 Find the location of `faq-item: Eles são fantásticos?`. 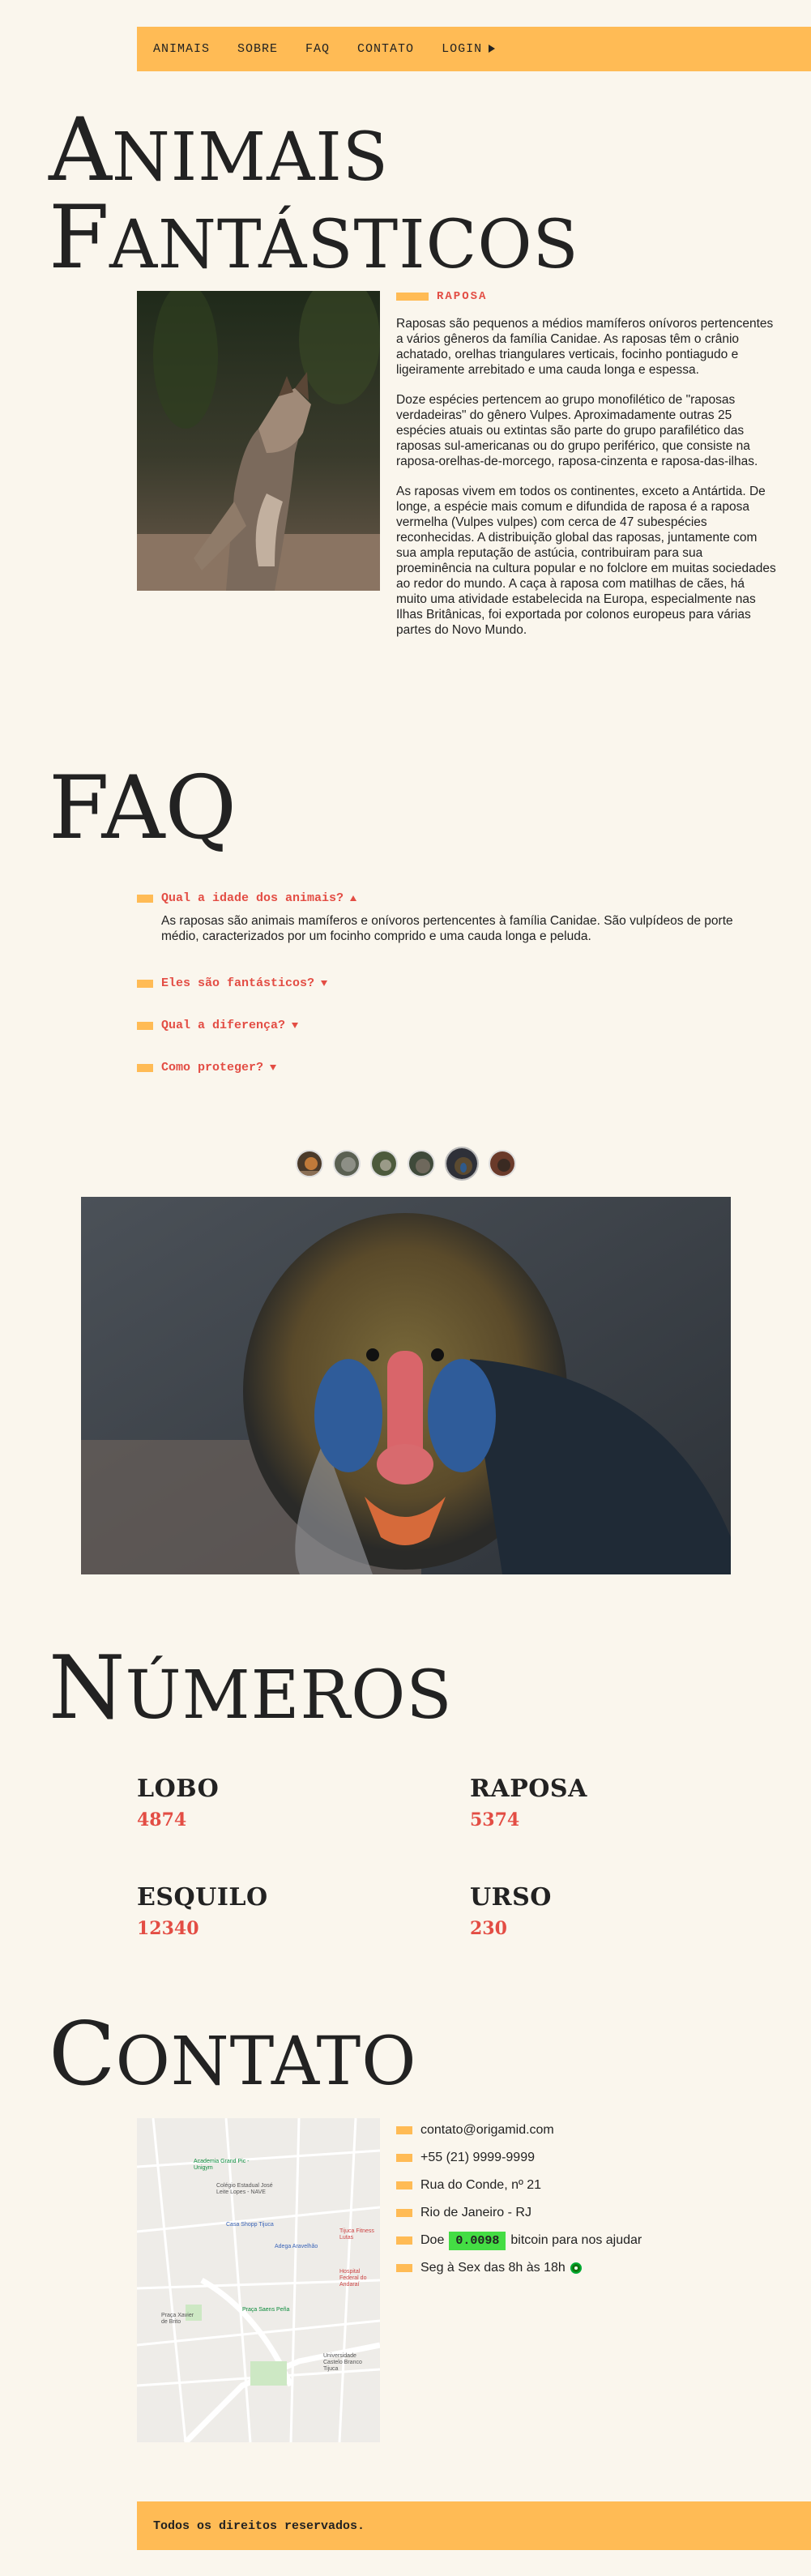

faq-item: Eles são fantásticos? is located at coordinates (453, 983).